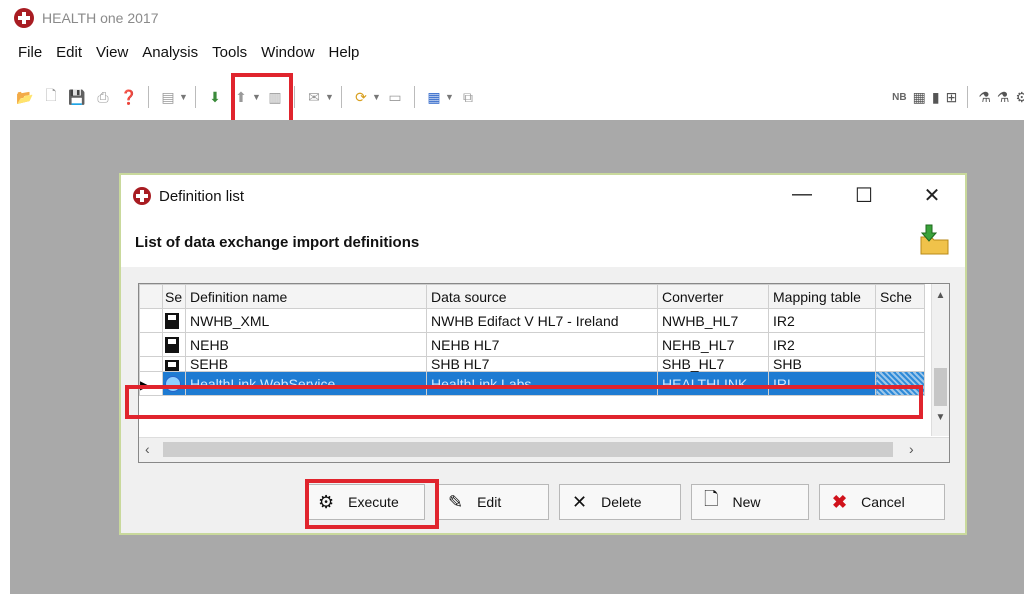 Image resolution: width=1024 pixels, height=594 pixels. I want to click on open-folder-icon: 📂, so click(25, 97).